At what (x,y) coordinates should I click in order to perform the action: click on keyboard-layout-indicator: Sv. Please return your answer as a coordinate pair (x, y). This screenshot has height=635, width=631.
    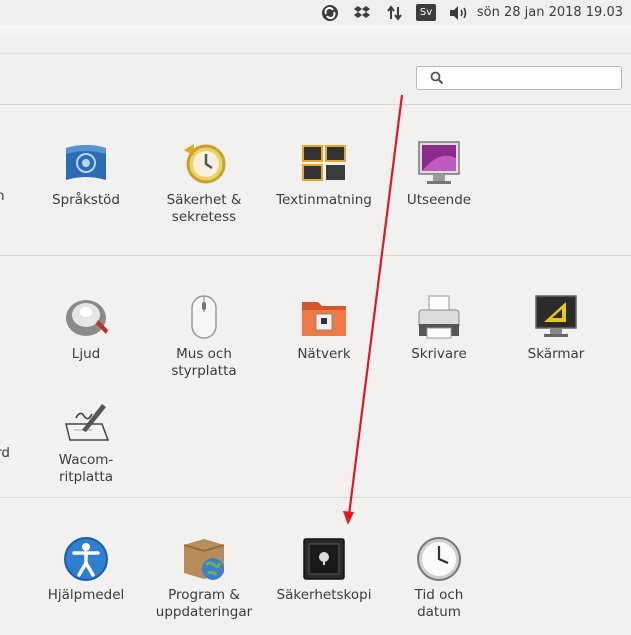
    Looking at the image, I should click on (426, 12).